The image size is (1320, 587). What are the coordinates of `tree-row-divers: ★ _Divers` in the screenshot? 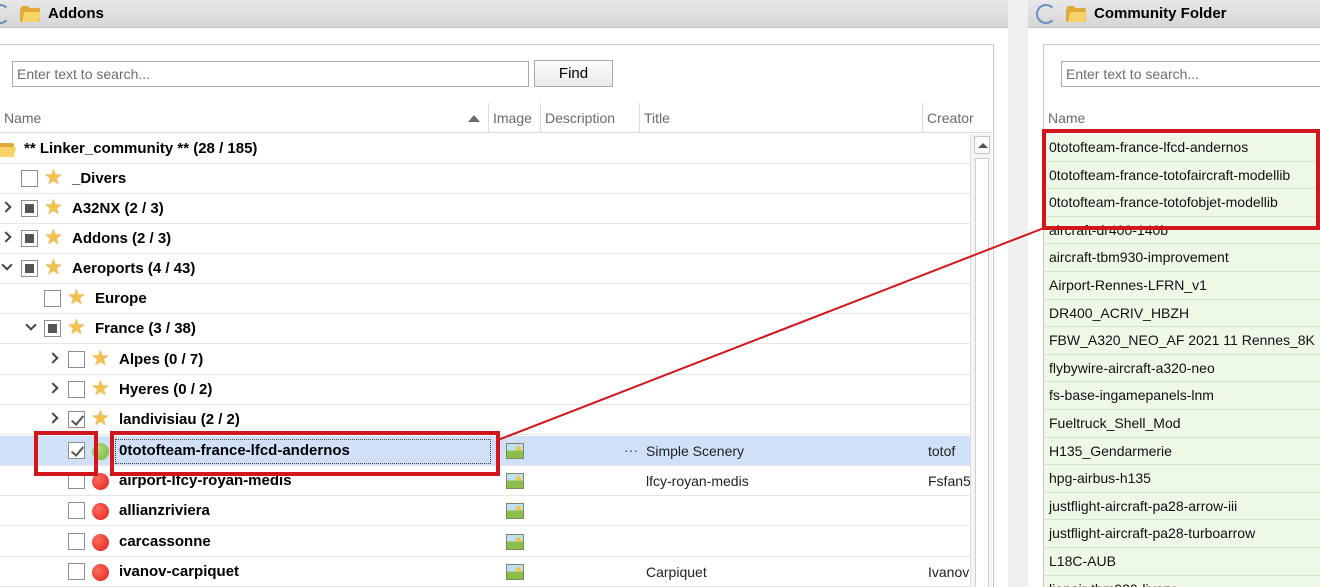 It's located at (485, 179).